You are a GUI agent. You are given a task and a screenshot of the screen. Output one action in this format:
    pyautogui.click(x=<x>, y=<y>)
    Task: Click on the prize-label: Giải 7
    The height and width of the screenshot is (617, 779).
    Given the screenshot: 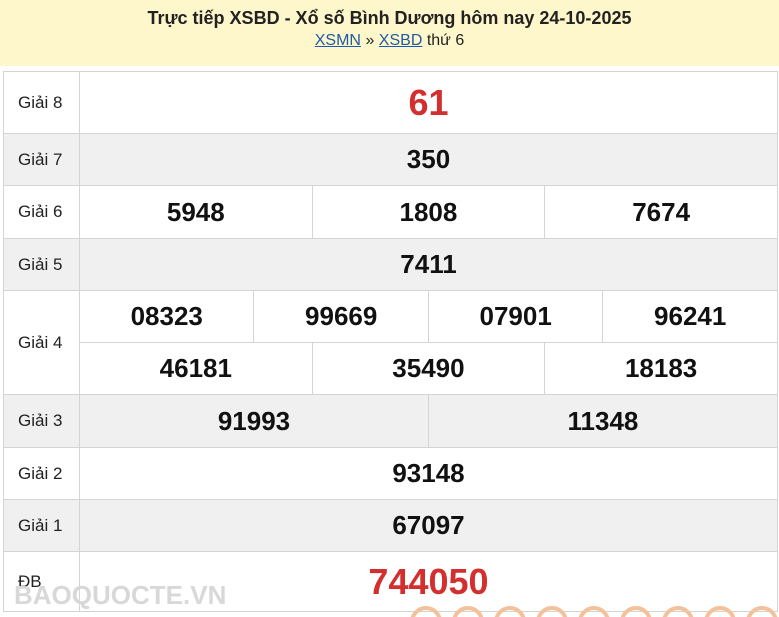 What is the action you would take?
    pyautogui.click(x=41, y=159)
    